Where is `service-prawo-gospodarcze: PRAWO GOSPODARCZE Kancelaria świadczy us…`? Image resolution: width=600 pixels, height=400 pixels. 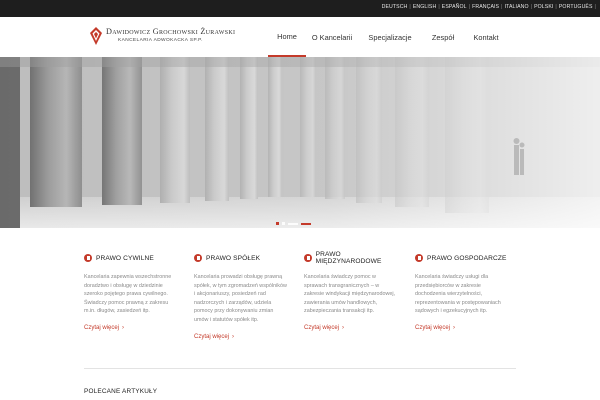
service-prawo-gospodarcze: PRAWO GOSPODARCZE Kancelaria świadczy us… is located at coordinates (465, 292).